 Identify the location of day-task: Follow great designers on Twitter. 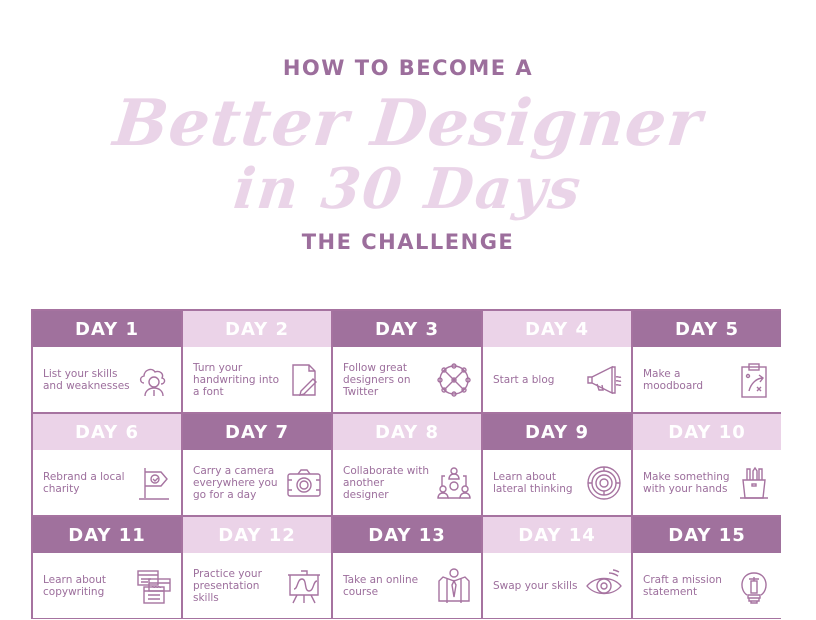
(377, 379).